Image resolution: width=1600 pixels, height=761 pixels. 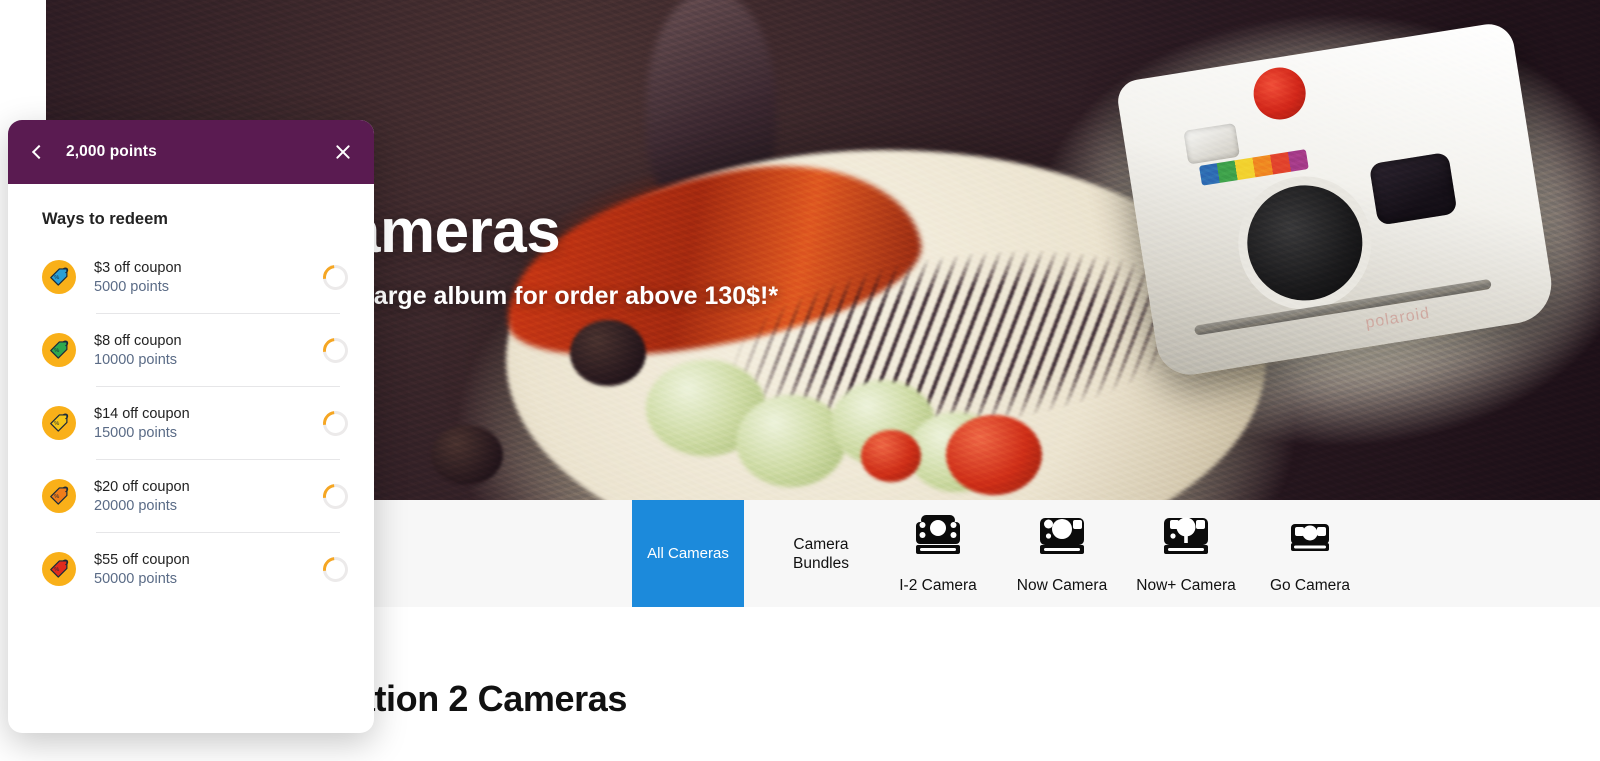 I want to click on now-camera-icon, so click(x=1062, y=537).